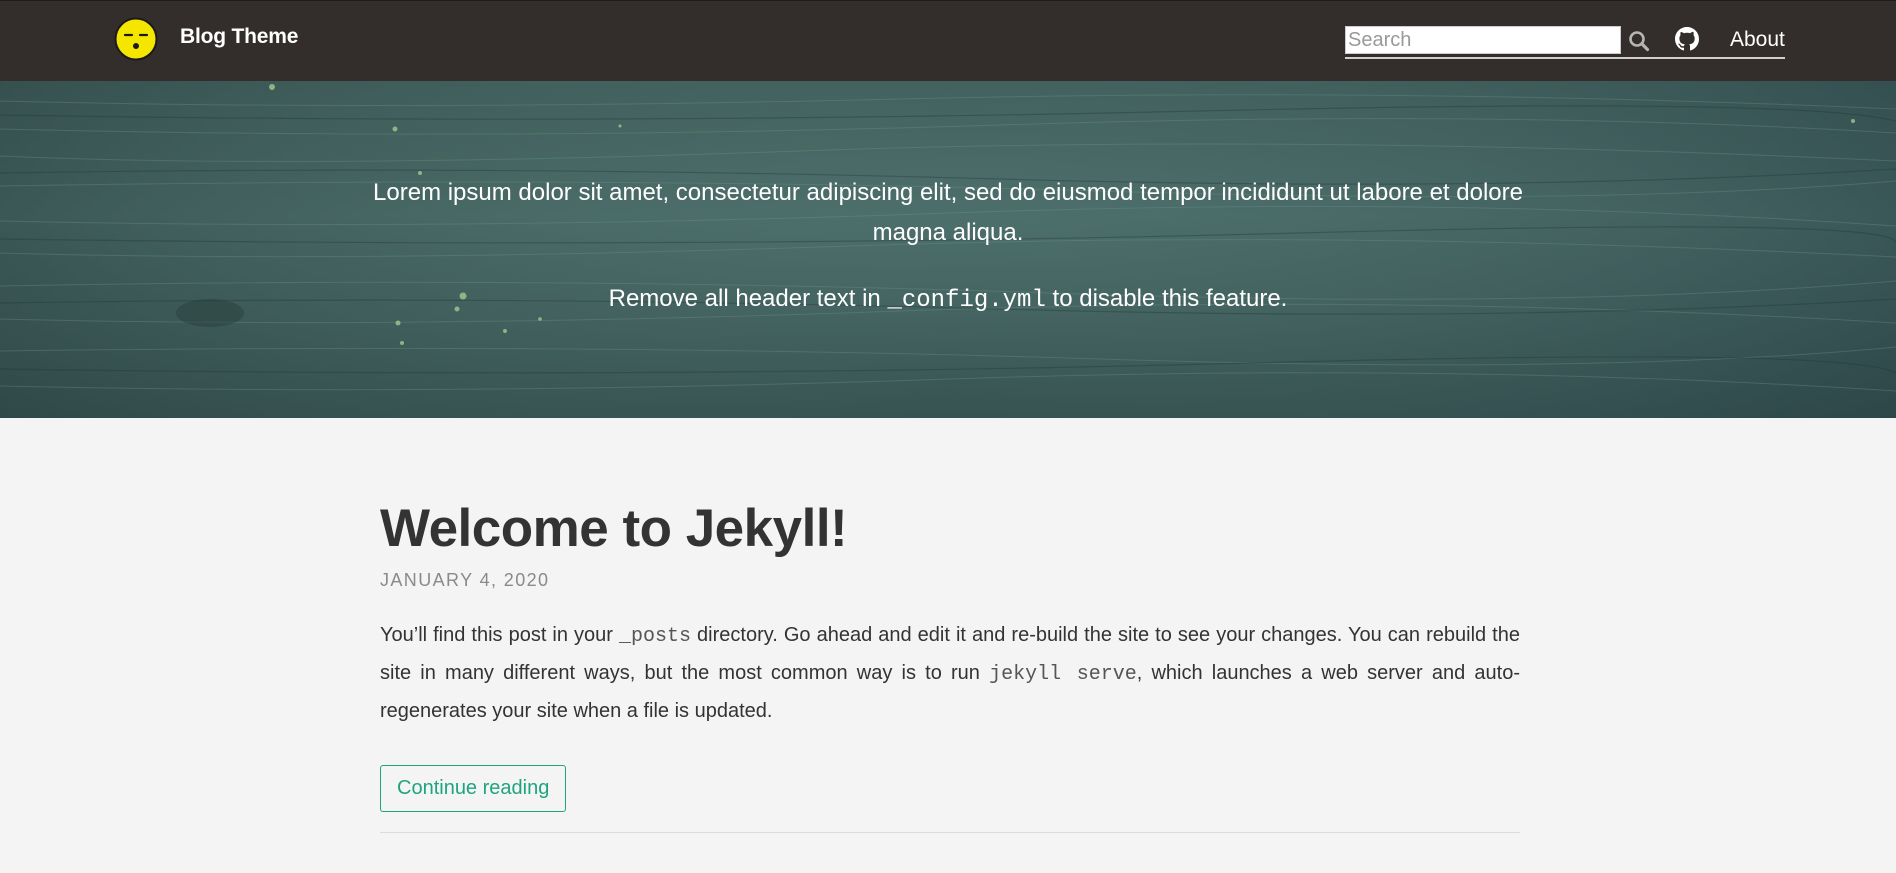  I want to click on hero-note-code: _config.yml, so click(966, 300).